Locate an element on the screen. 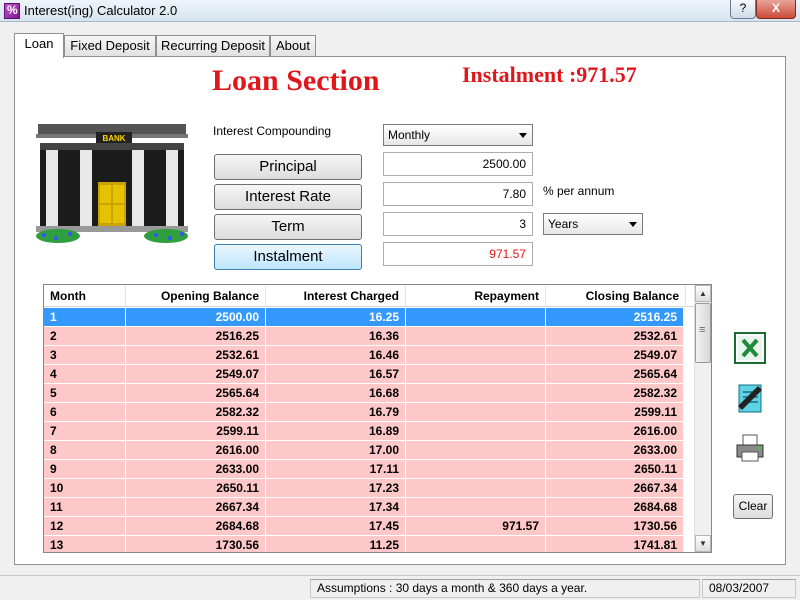  column-header: Interest Charged is located at coordinates (336, 296).